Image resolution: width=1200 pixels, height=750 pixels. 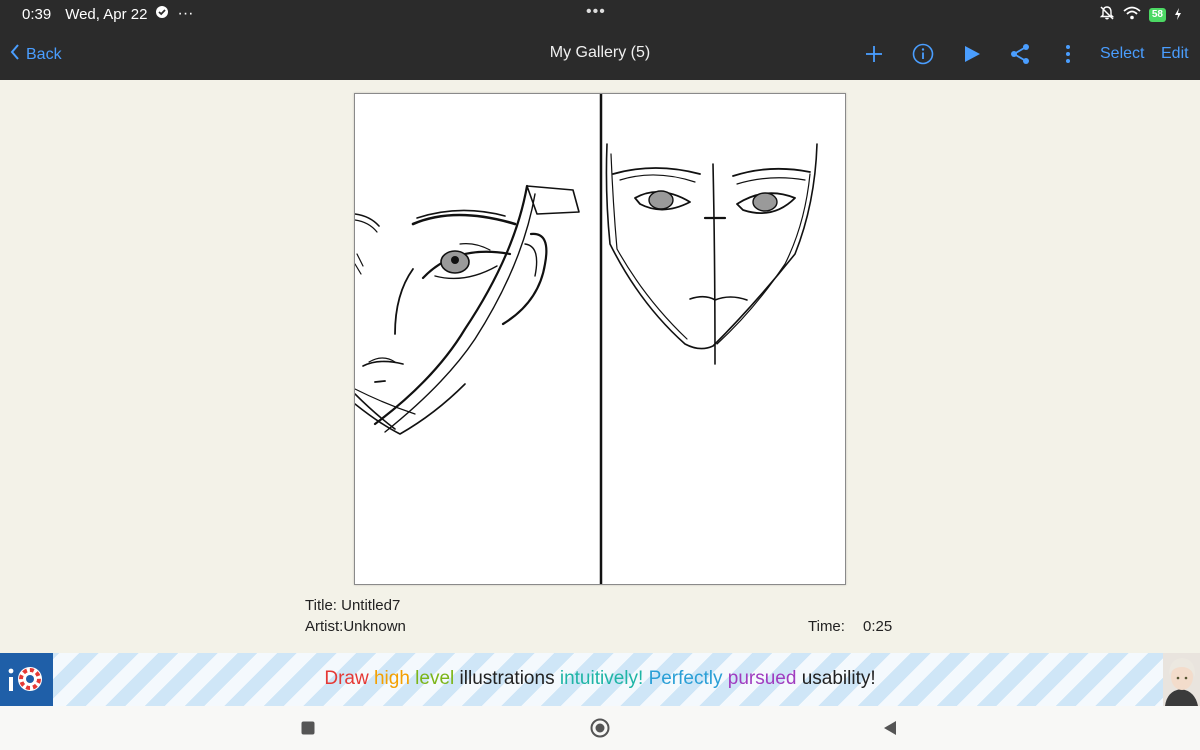 I want to click on add-icon, so click(x=874, y=54).